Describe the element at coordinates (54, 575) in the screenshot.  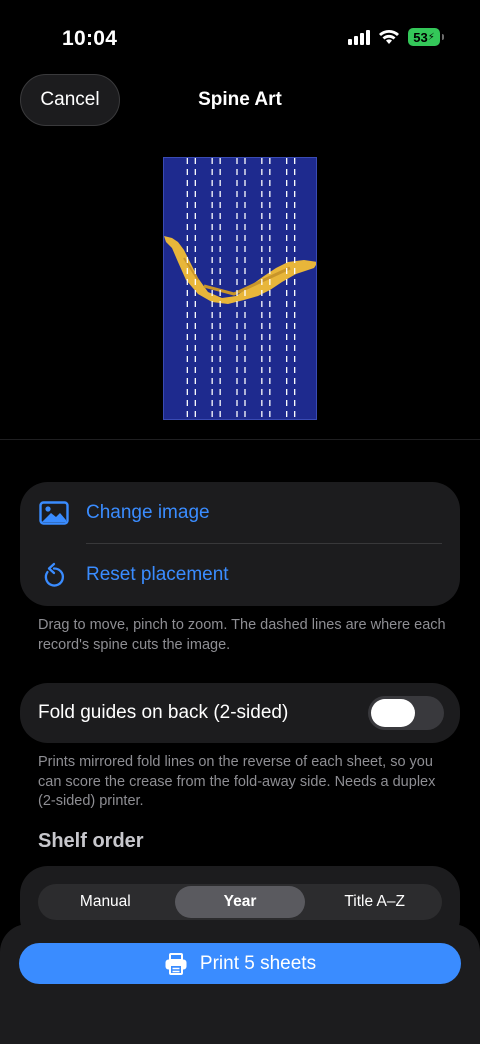
I see `reset-arrow-icon` at that location.